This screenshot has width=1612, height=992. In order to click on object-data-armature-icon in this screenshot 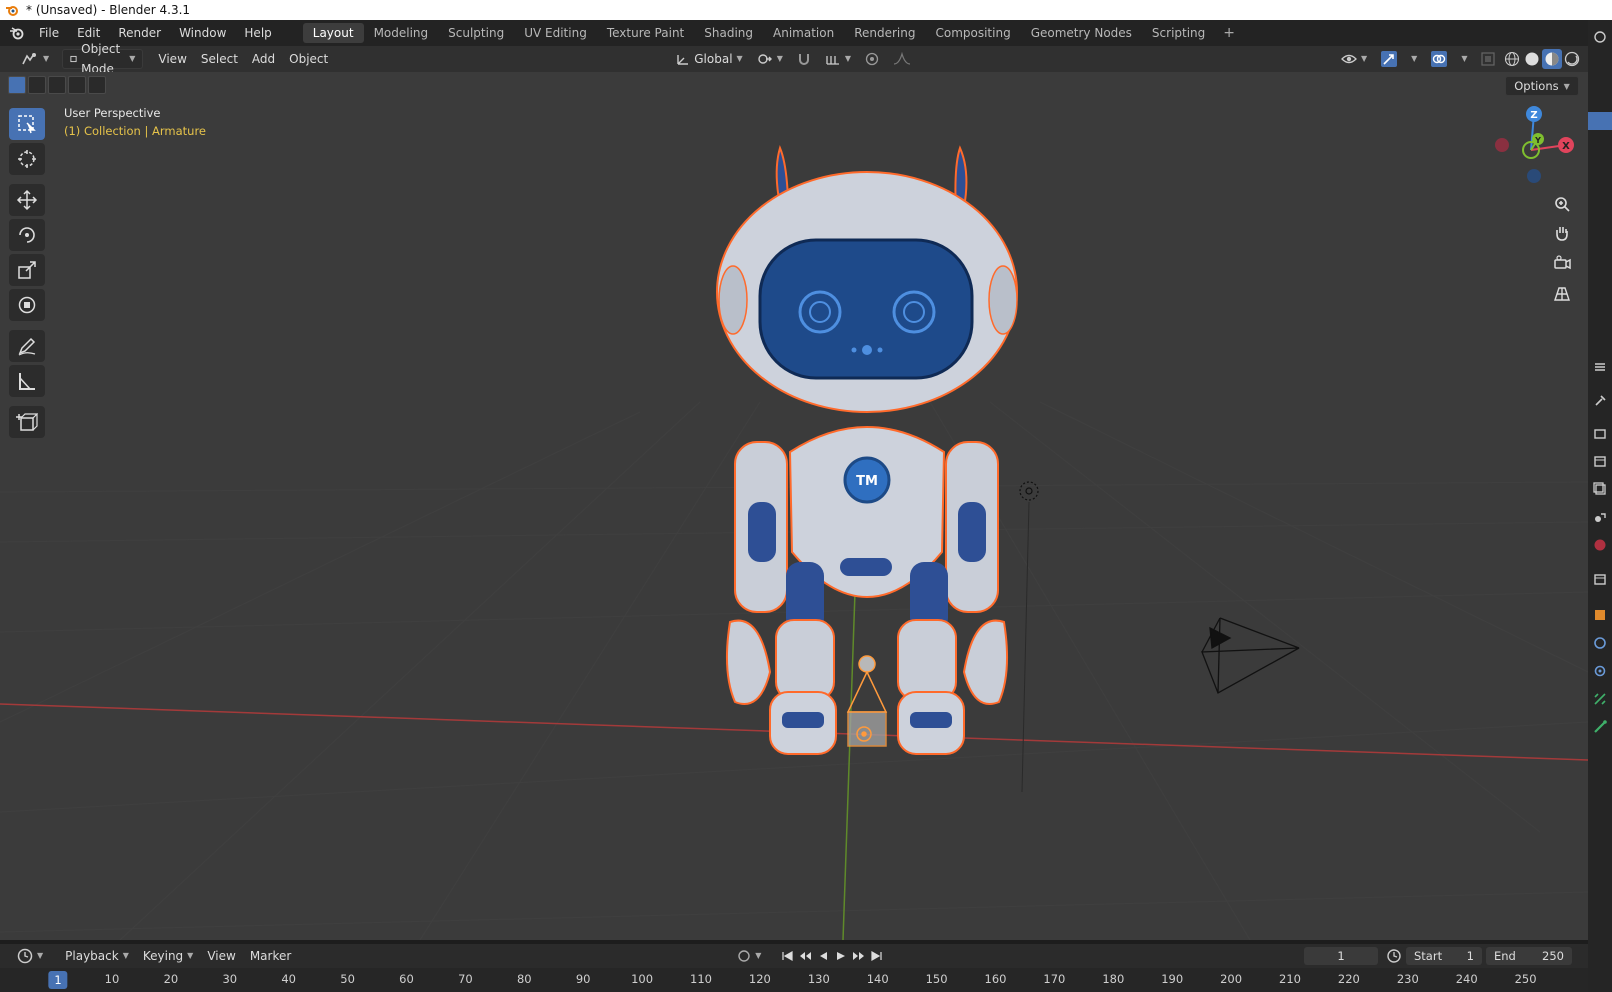, I will do `click(1600, 727)`.